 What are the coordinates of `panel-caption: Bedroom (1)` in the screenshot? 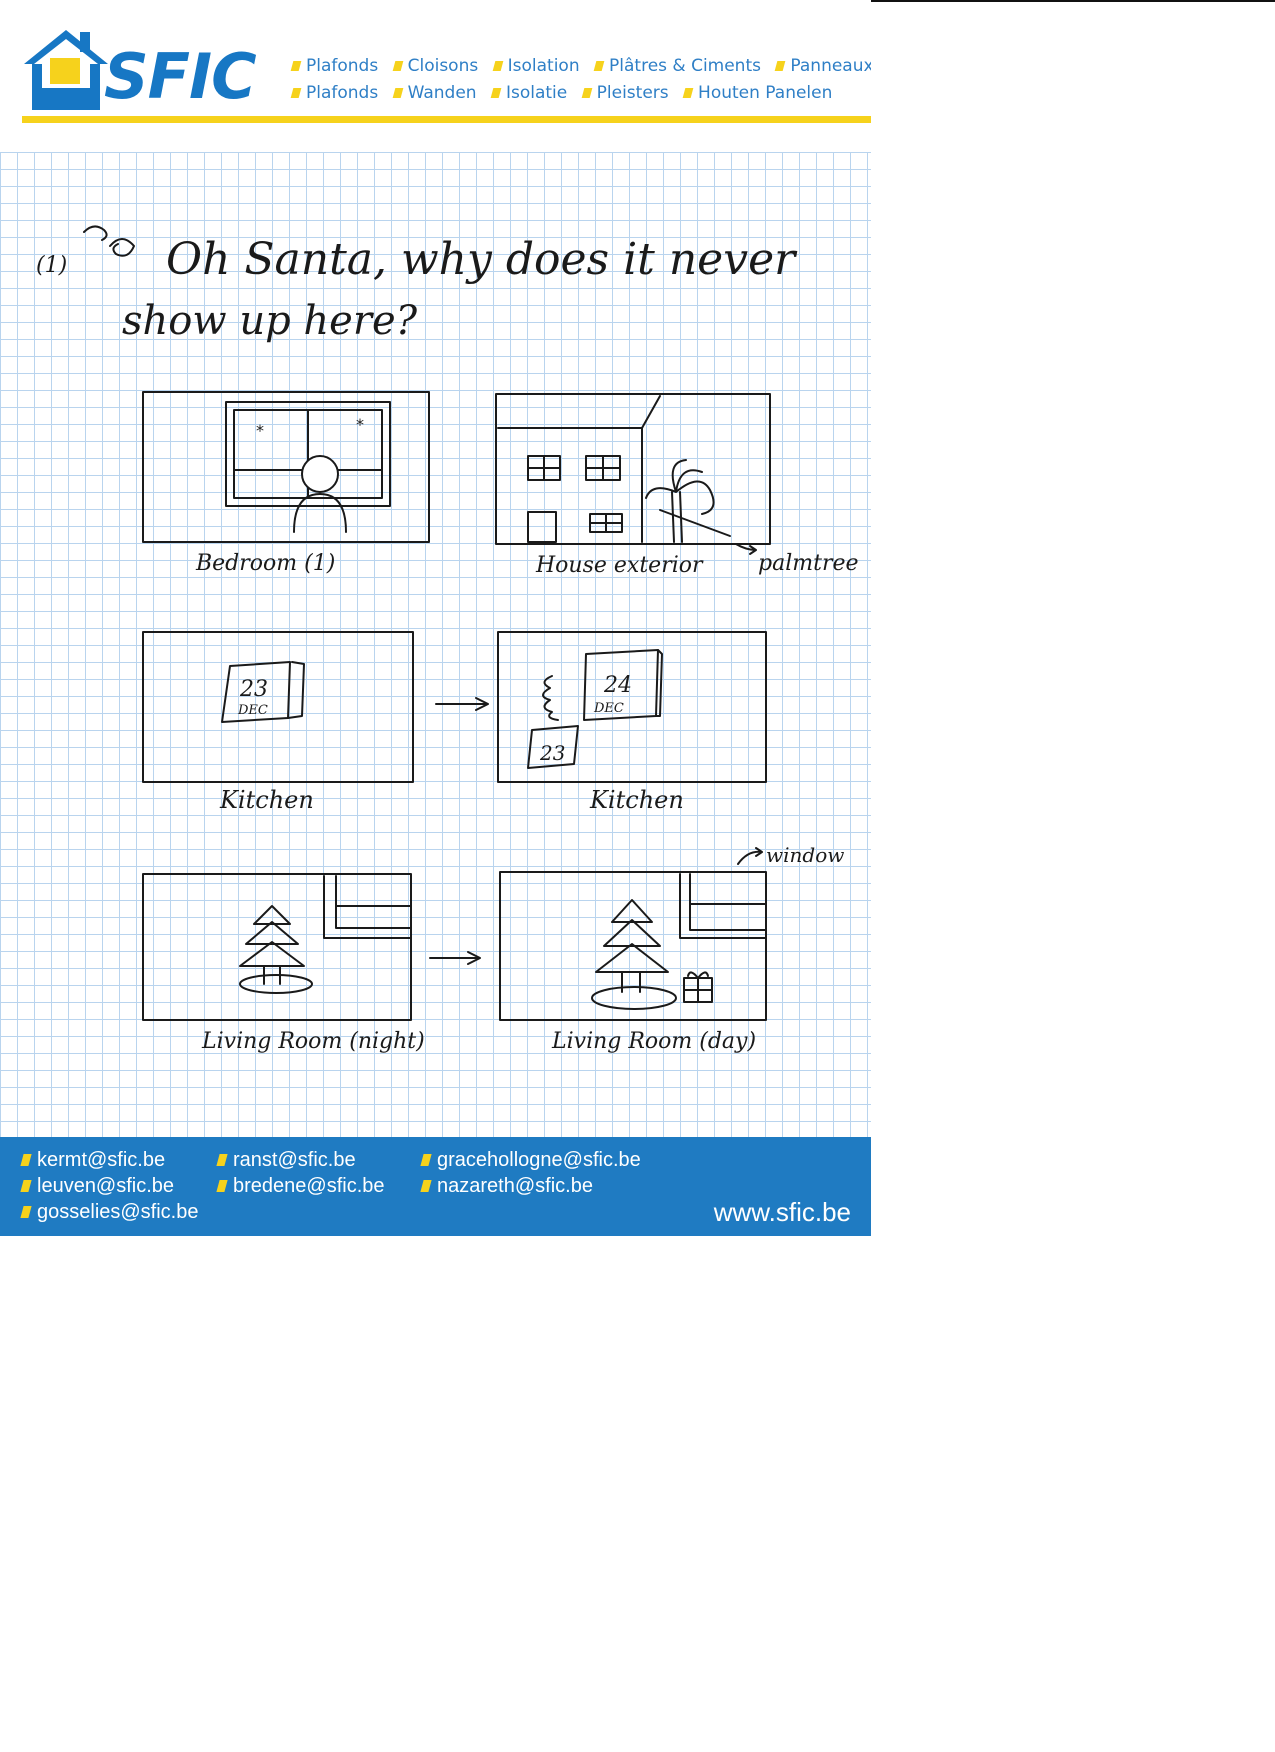 It's located at (265, 563).